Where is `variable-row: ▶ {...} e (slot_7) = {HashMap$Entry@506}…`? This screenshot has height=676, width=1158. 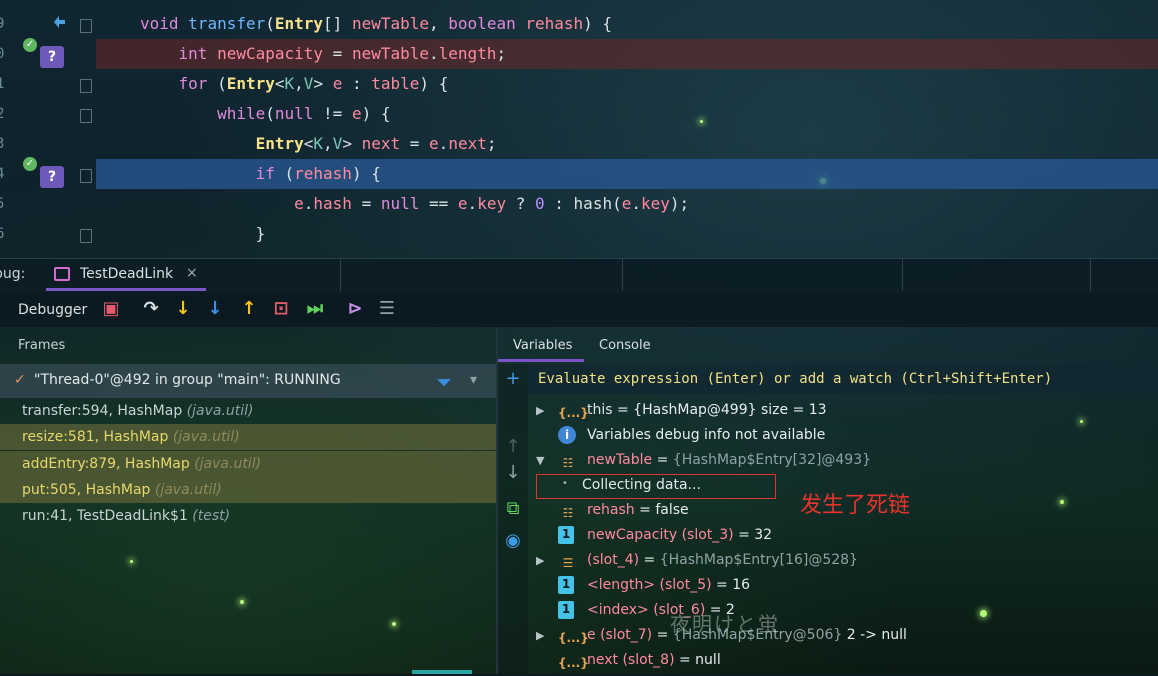
variable-row: ▶ {...} e (slot_7) = {HashMap$Entry@506}… is located at coordinates (843, 635).